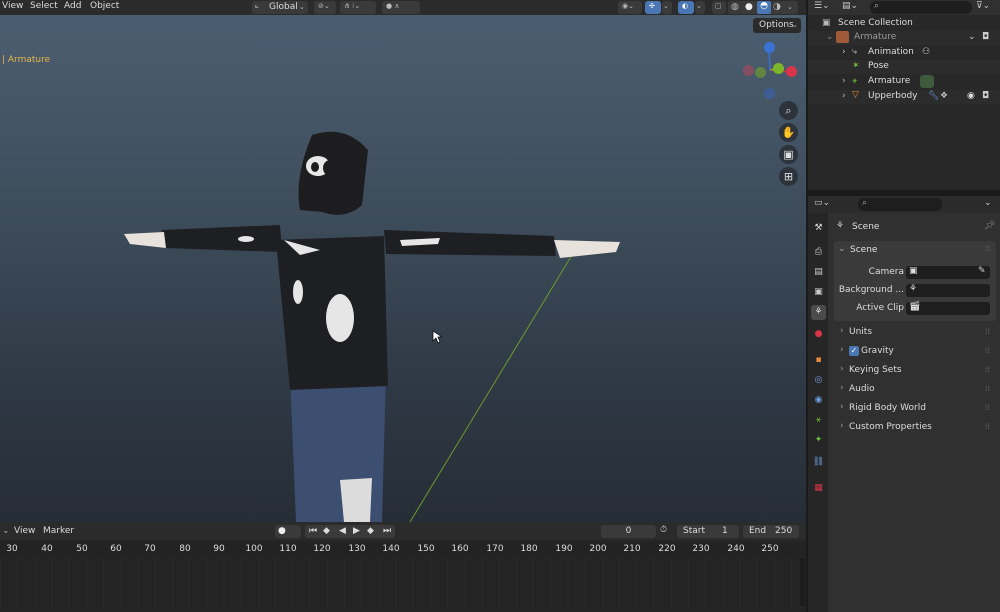 The height and width of the screenshot is (612, 1000). I want to click on texture-tab-icon: ▦, so click(818, 488).